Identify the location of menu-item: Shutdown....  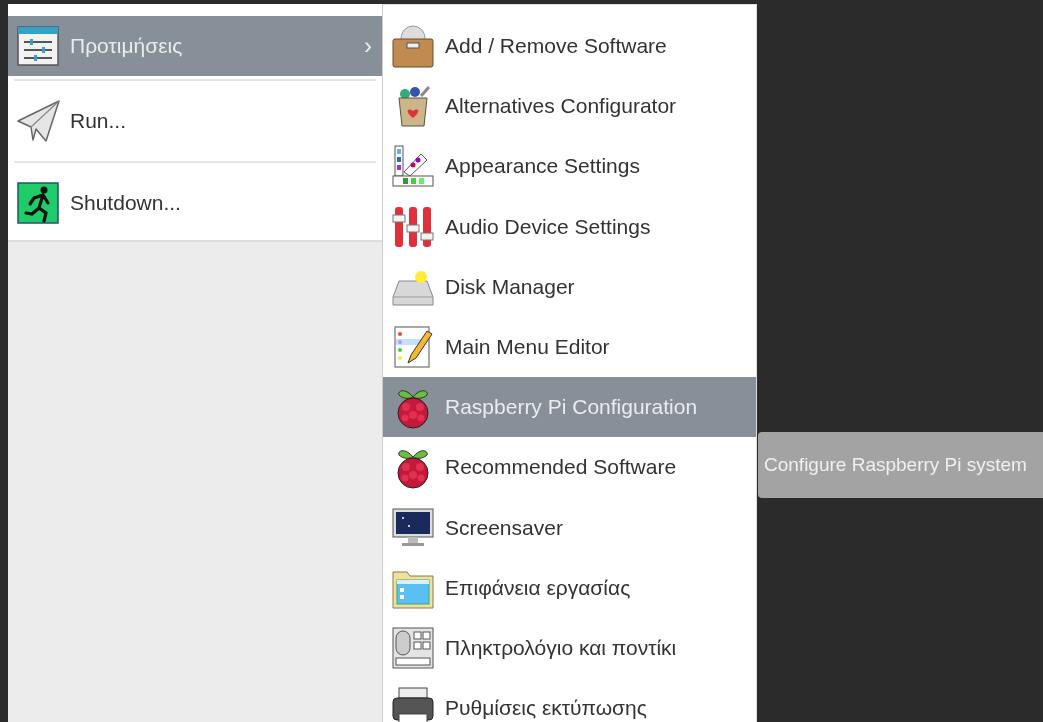
(195, 203).